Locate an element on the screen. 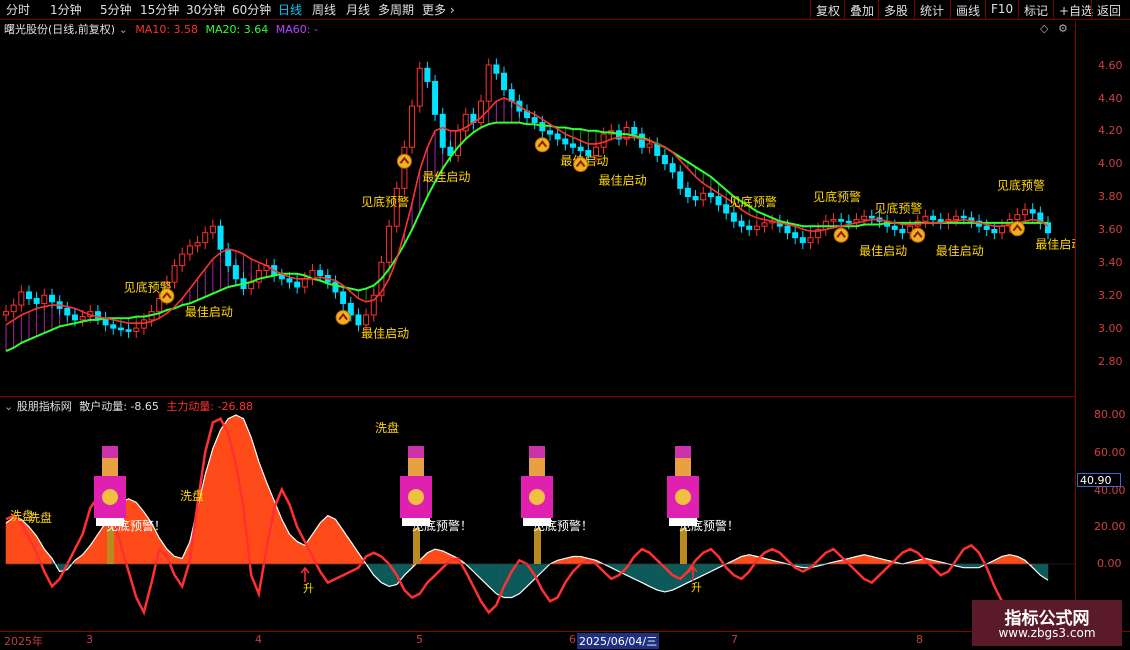  price-tick: 3.60 is located at coordinates (1110, 229).